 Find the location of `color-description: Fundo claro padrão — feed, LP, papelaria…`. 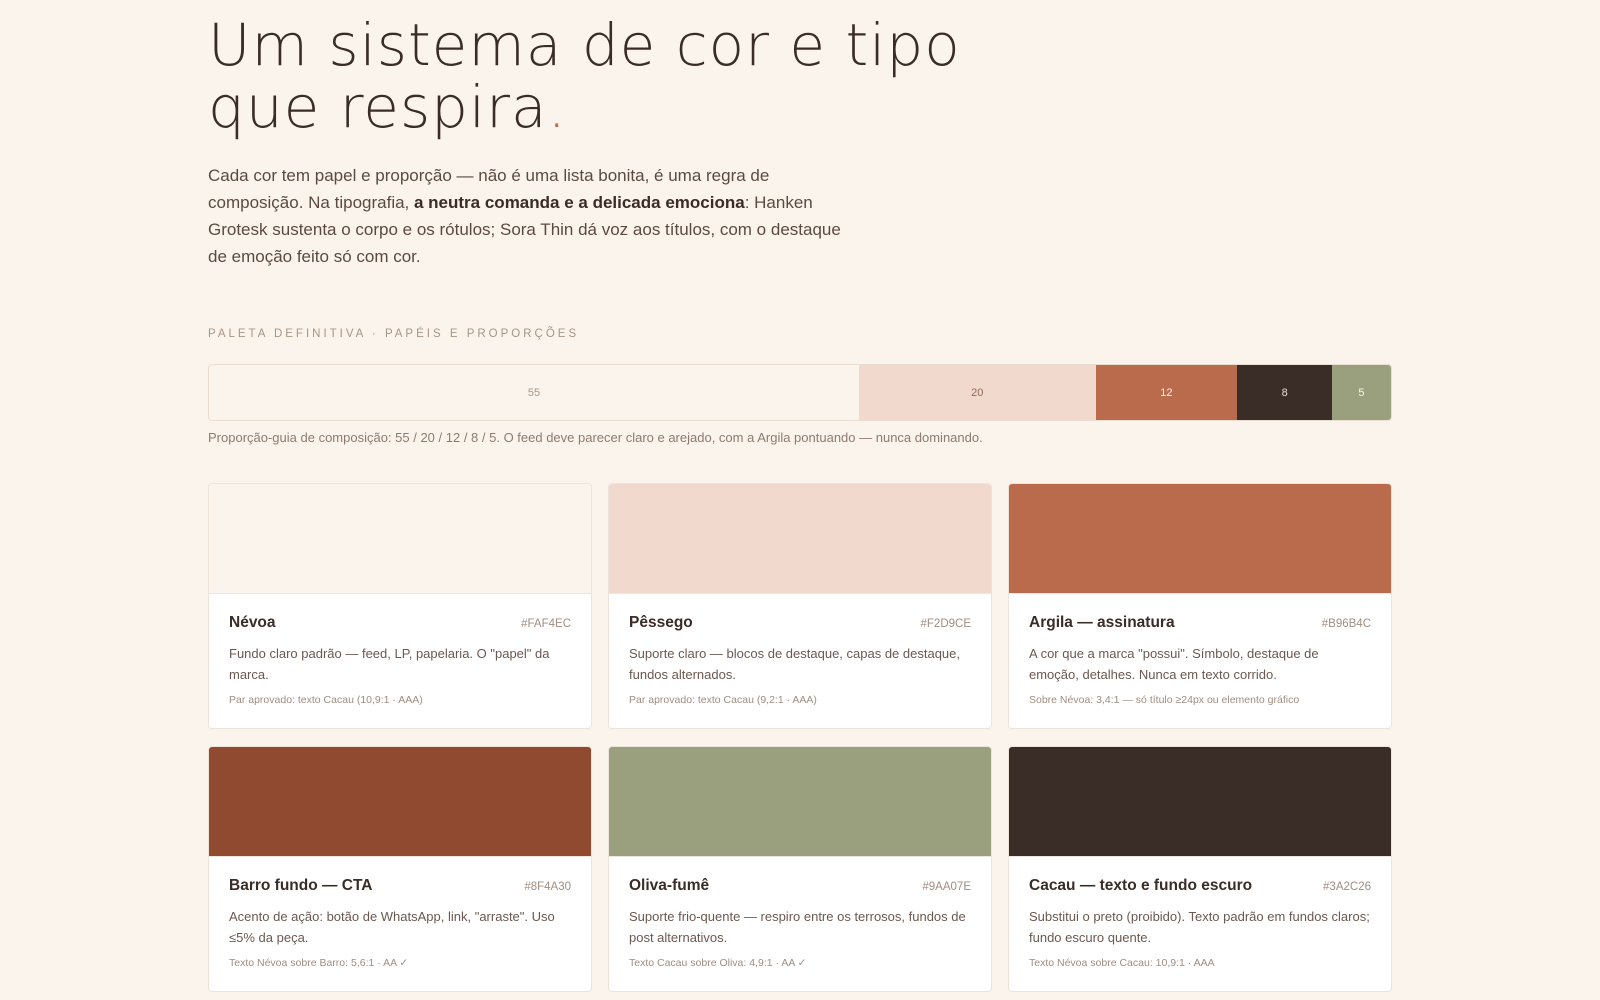

color-description: Fundo claro padrão — feed, LP, papelaria… is located at coordinates (389, 664).